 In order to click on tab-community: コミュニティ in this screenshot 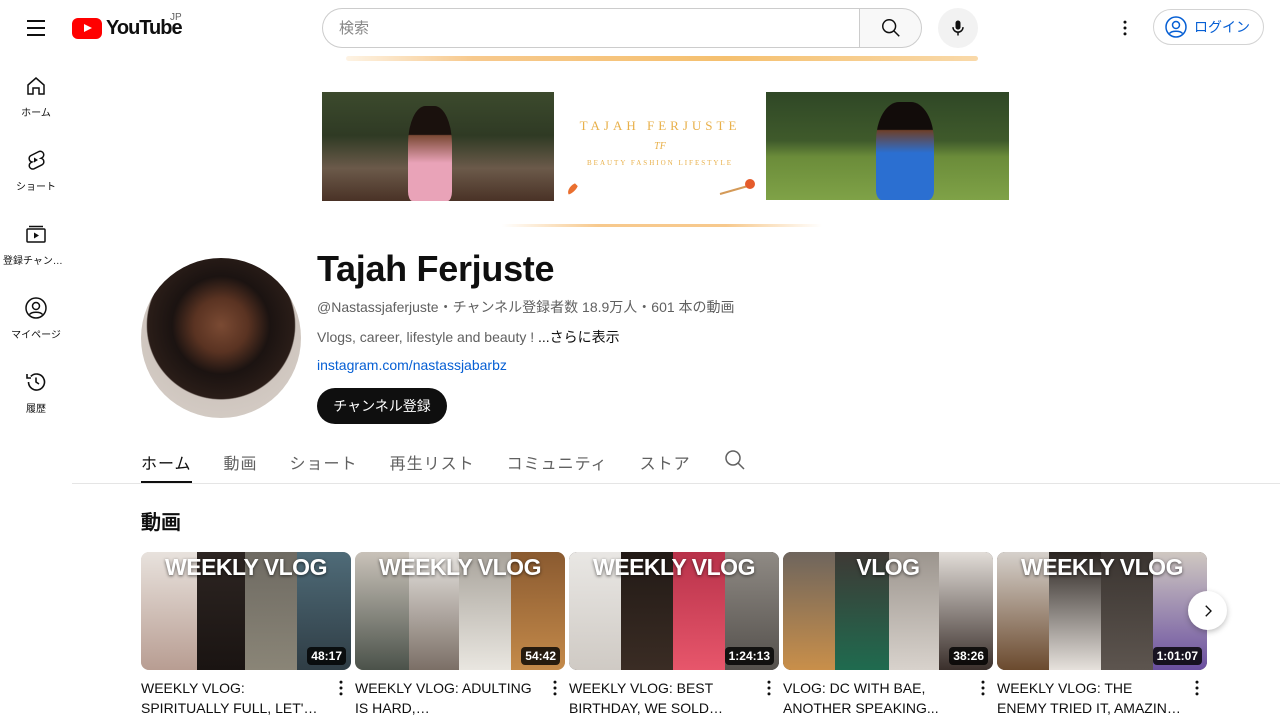, I will do `click(557, 459)`.